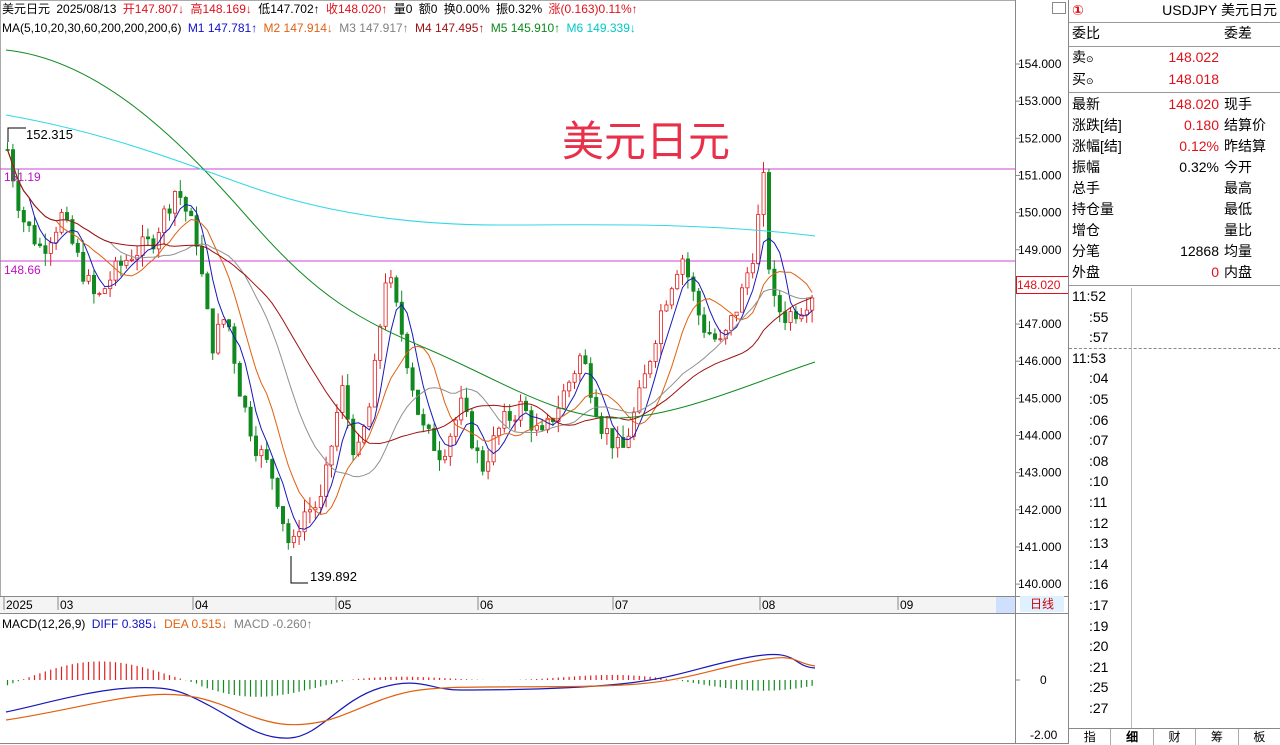  I want to click on panel-tab: 板, so click(1259, 737).